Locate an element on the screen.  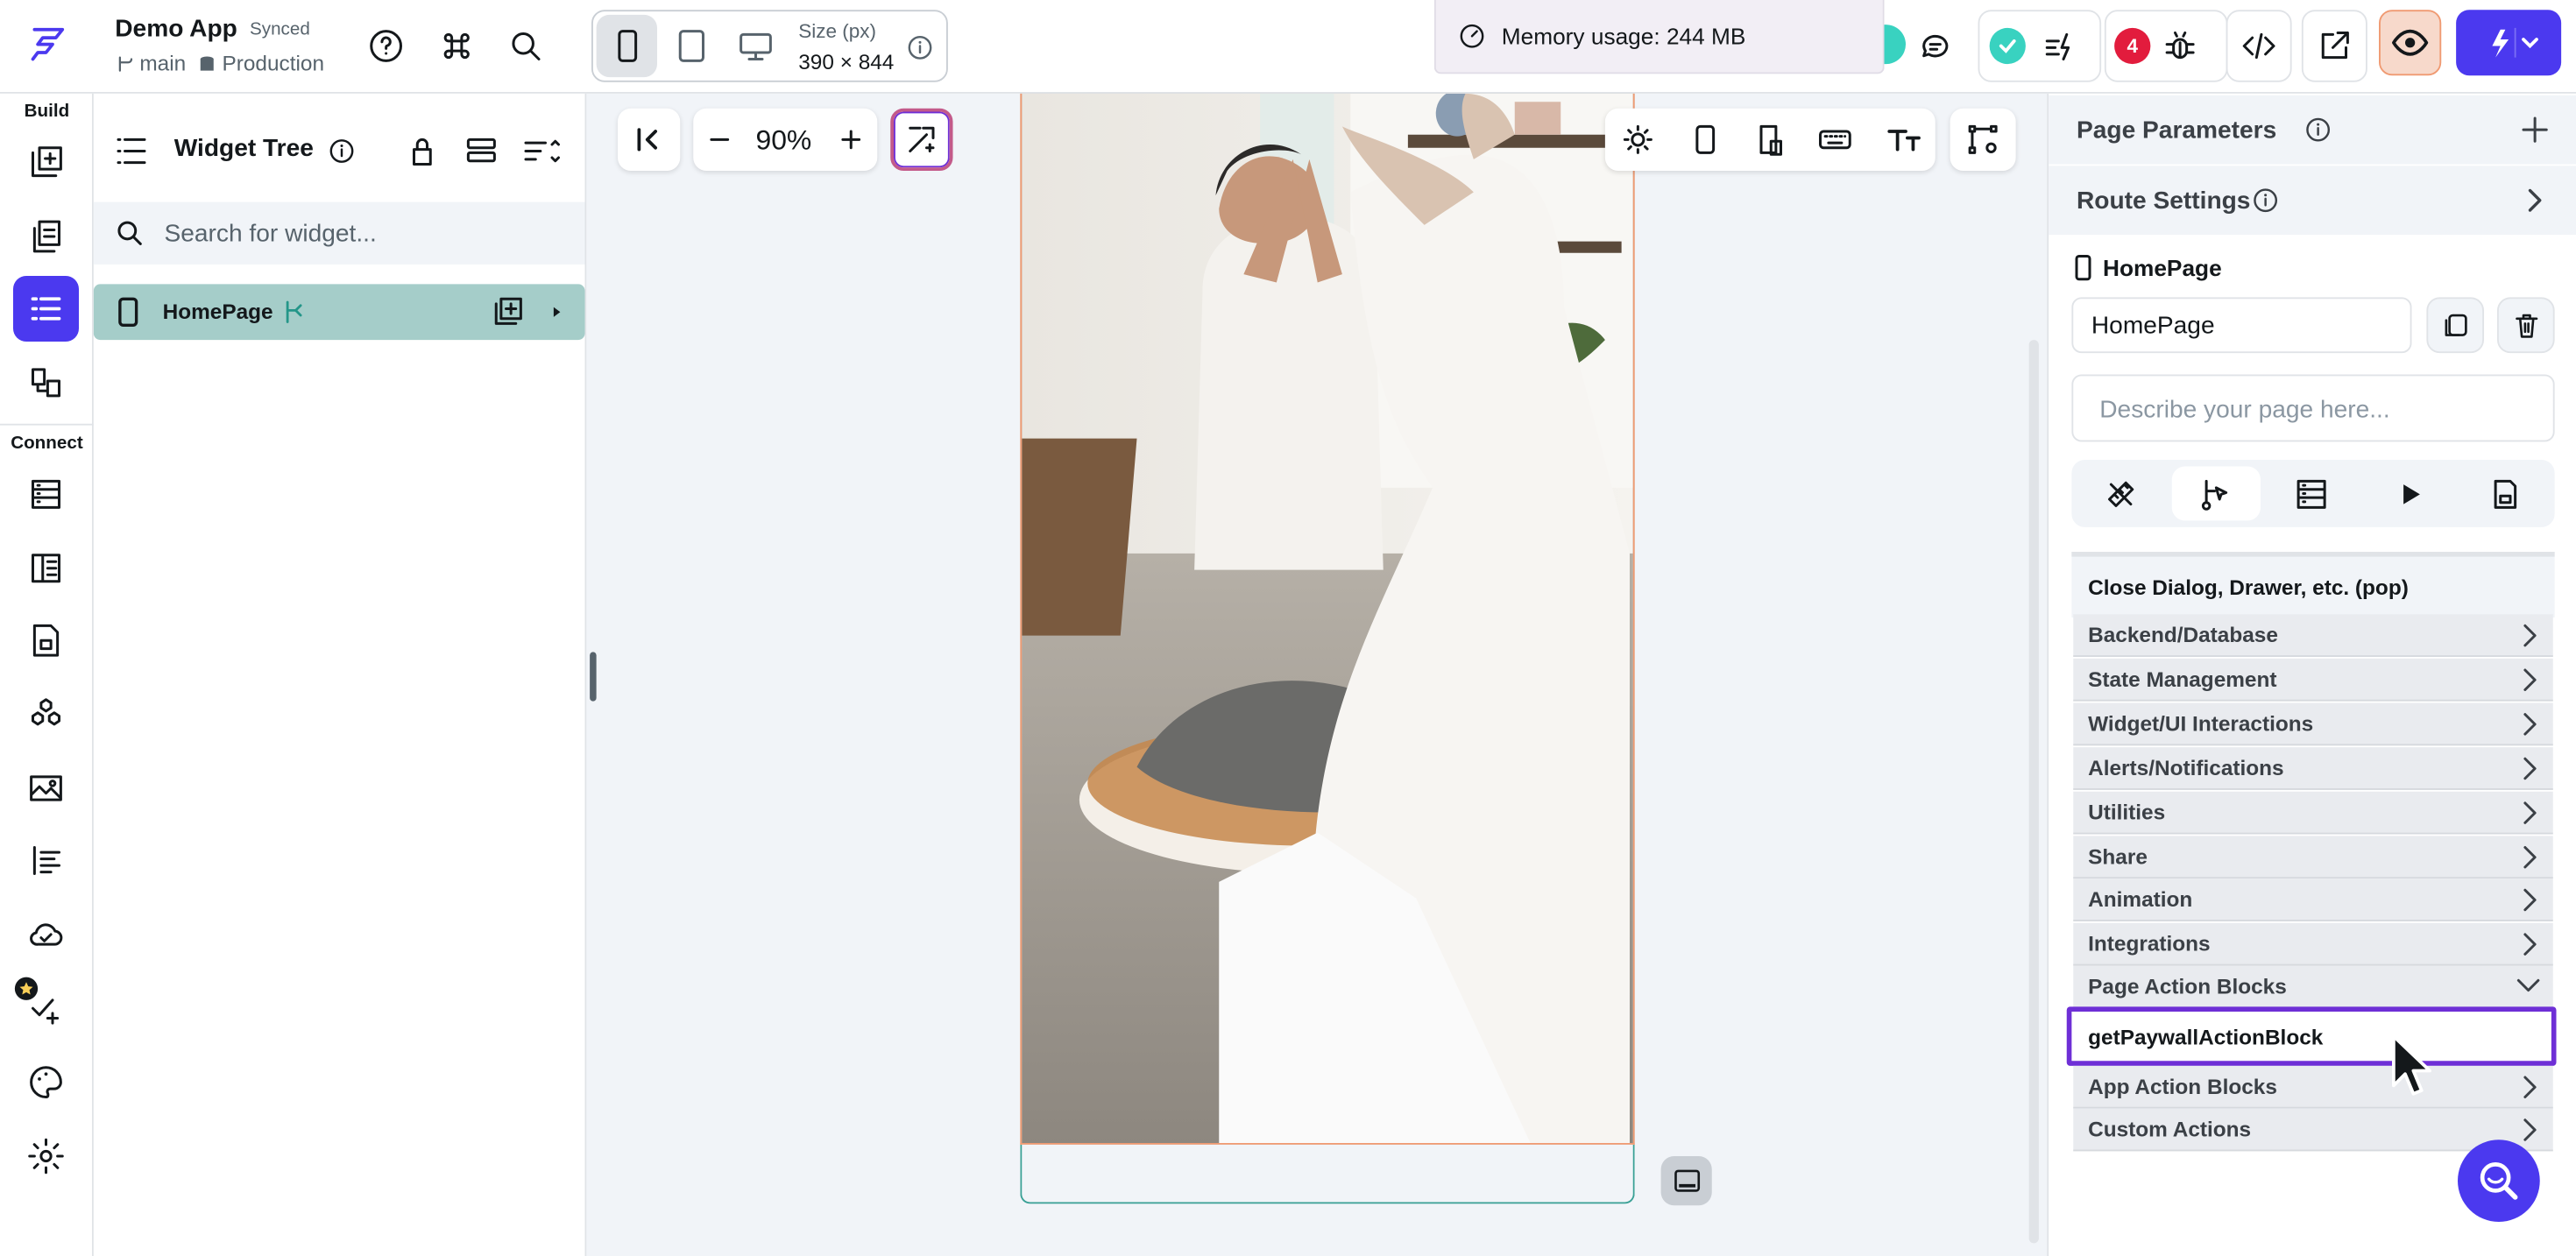
action-category-utilities: Utilities is located at coordinates (2313, 813).